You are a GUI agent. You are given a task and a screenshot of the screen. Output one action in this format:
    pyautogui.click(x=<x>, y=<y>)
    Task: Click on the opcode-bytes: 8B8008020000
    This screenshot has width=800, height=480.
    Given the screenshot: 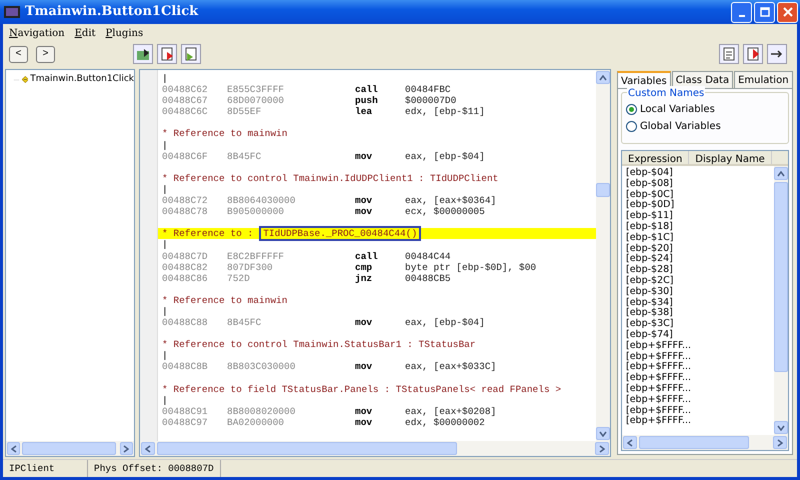 What is the action you would take?
    pyautogui.click(x=261, y=411)
    